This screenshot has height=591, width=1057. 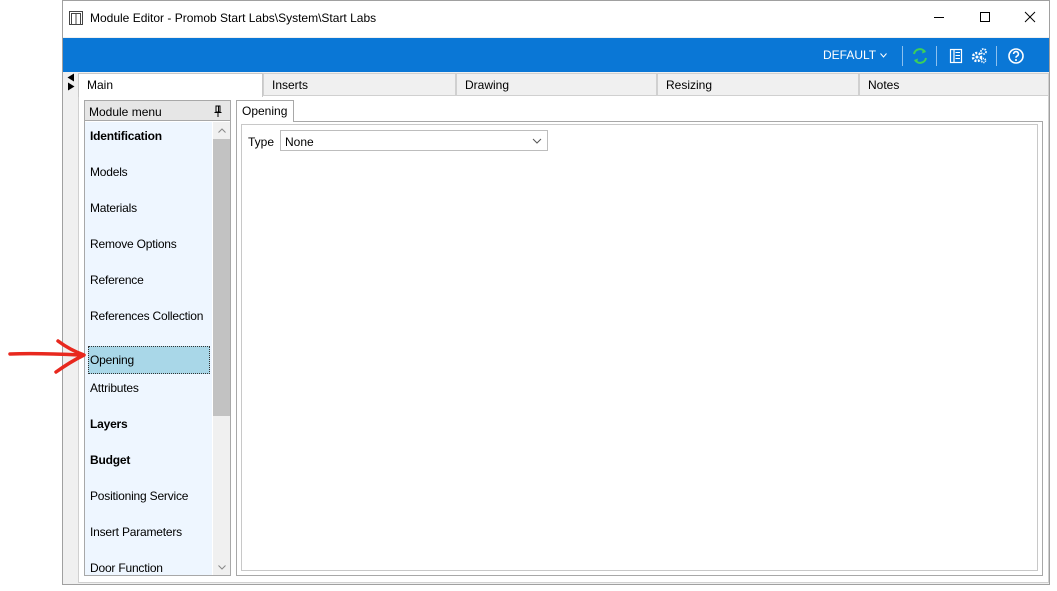 I want to click on maximize-button, so click(x=985, y=17).